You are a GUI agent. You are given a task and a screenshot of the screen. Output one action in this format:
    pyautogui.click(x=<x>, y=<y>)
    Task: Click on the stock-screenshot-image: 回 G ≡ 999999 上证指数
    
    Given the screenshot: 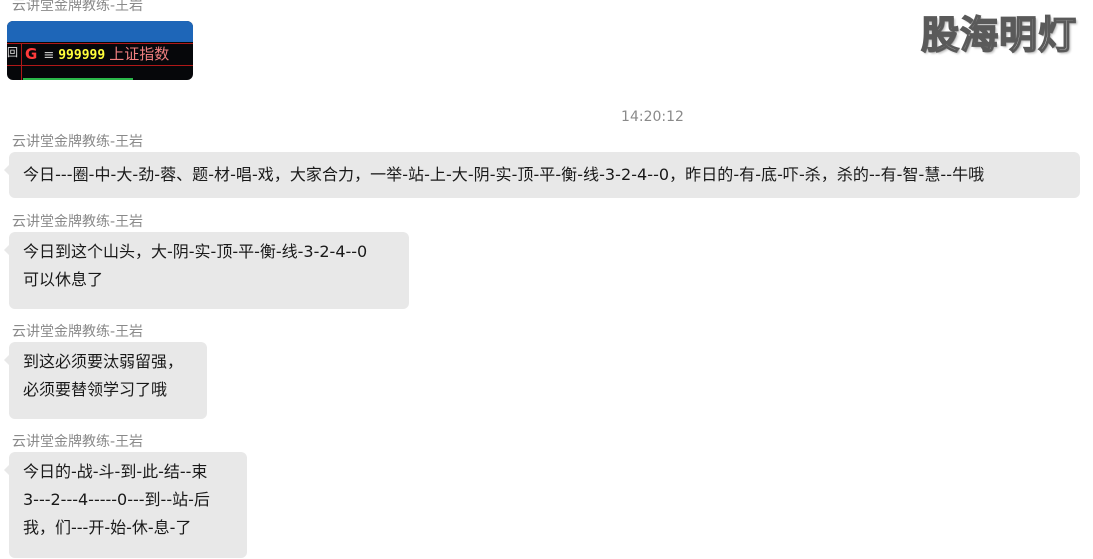 What is the action you would take?
    pyautogui.click(x=100, y=50)
    